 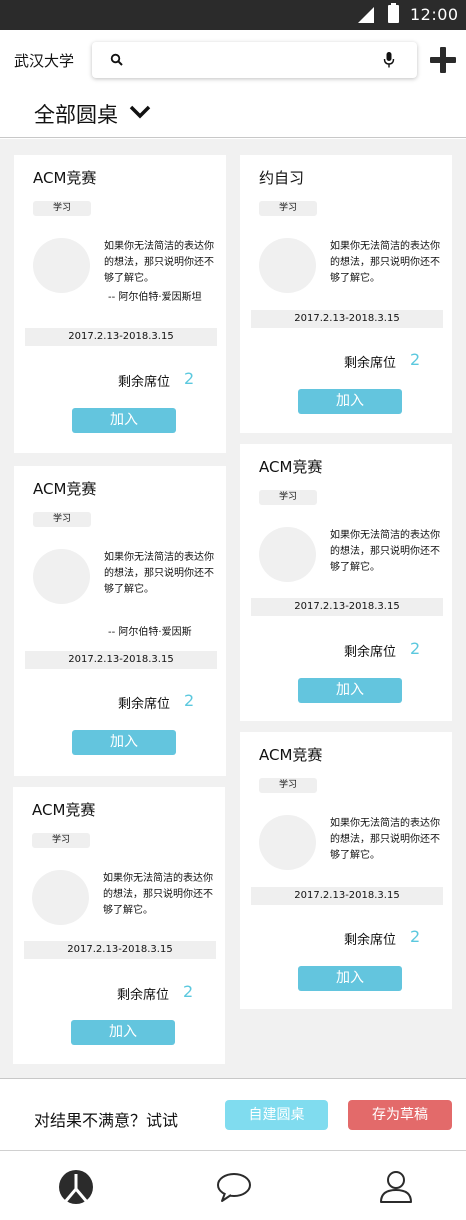 I want to click on search-box, so click(x=254, y=60).